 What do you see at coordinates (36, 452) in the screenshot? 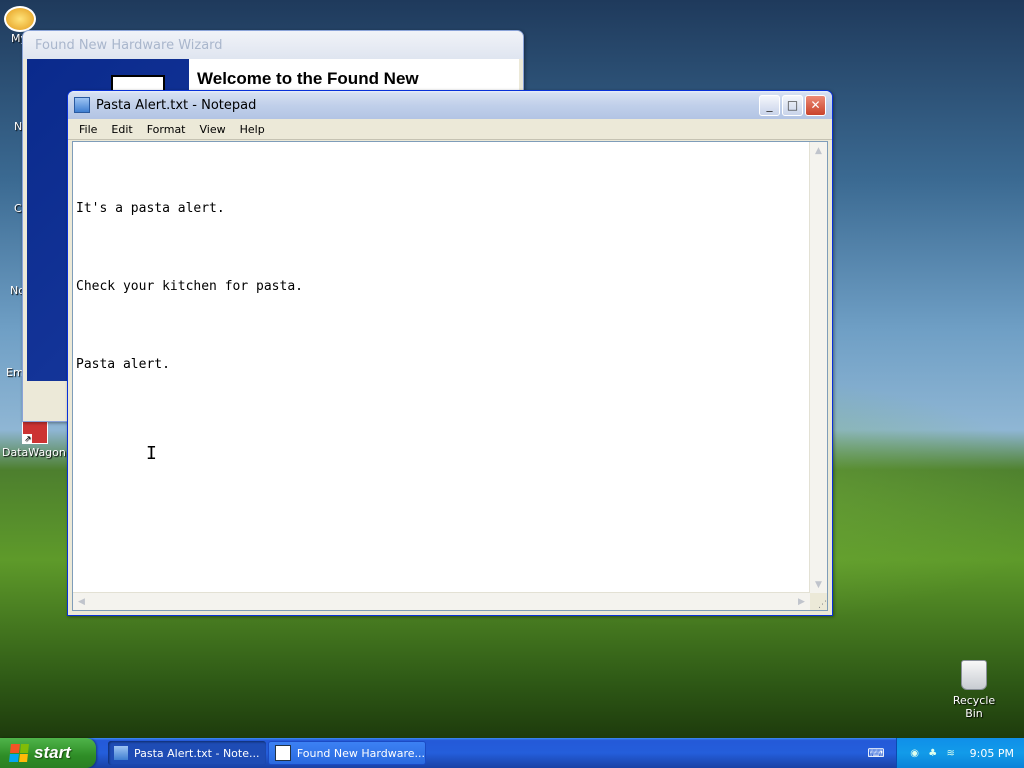
I see `desktop-icon-label: DataWagon.` at bounding box center [36, 452].